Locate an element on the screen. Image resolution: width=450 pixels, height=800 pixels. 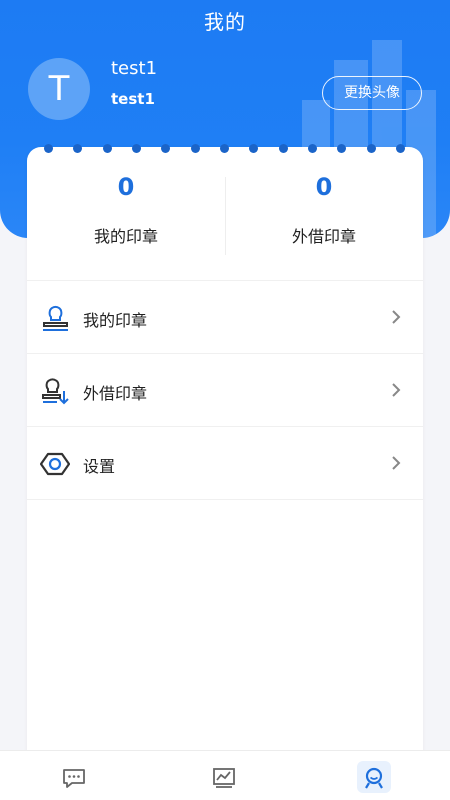
username: test1 is located at coordinates (134, 68).